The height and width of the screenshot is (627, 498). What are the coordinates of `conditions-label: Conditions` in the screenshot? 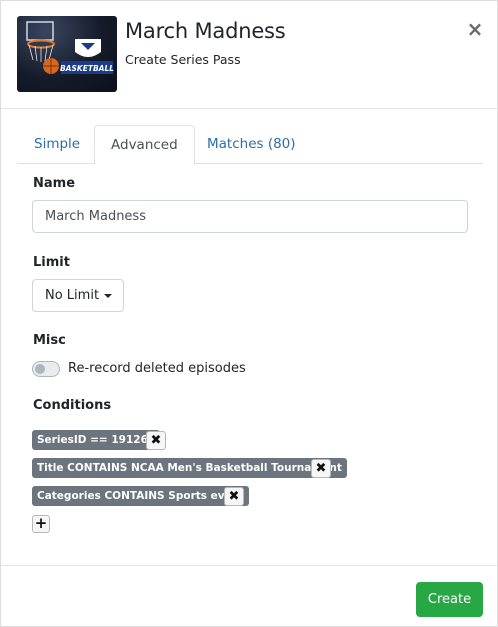 It's located at (72, 405).